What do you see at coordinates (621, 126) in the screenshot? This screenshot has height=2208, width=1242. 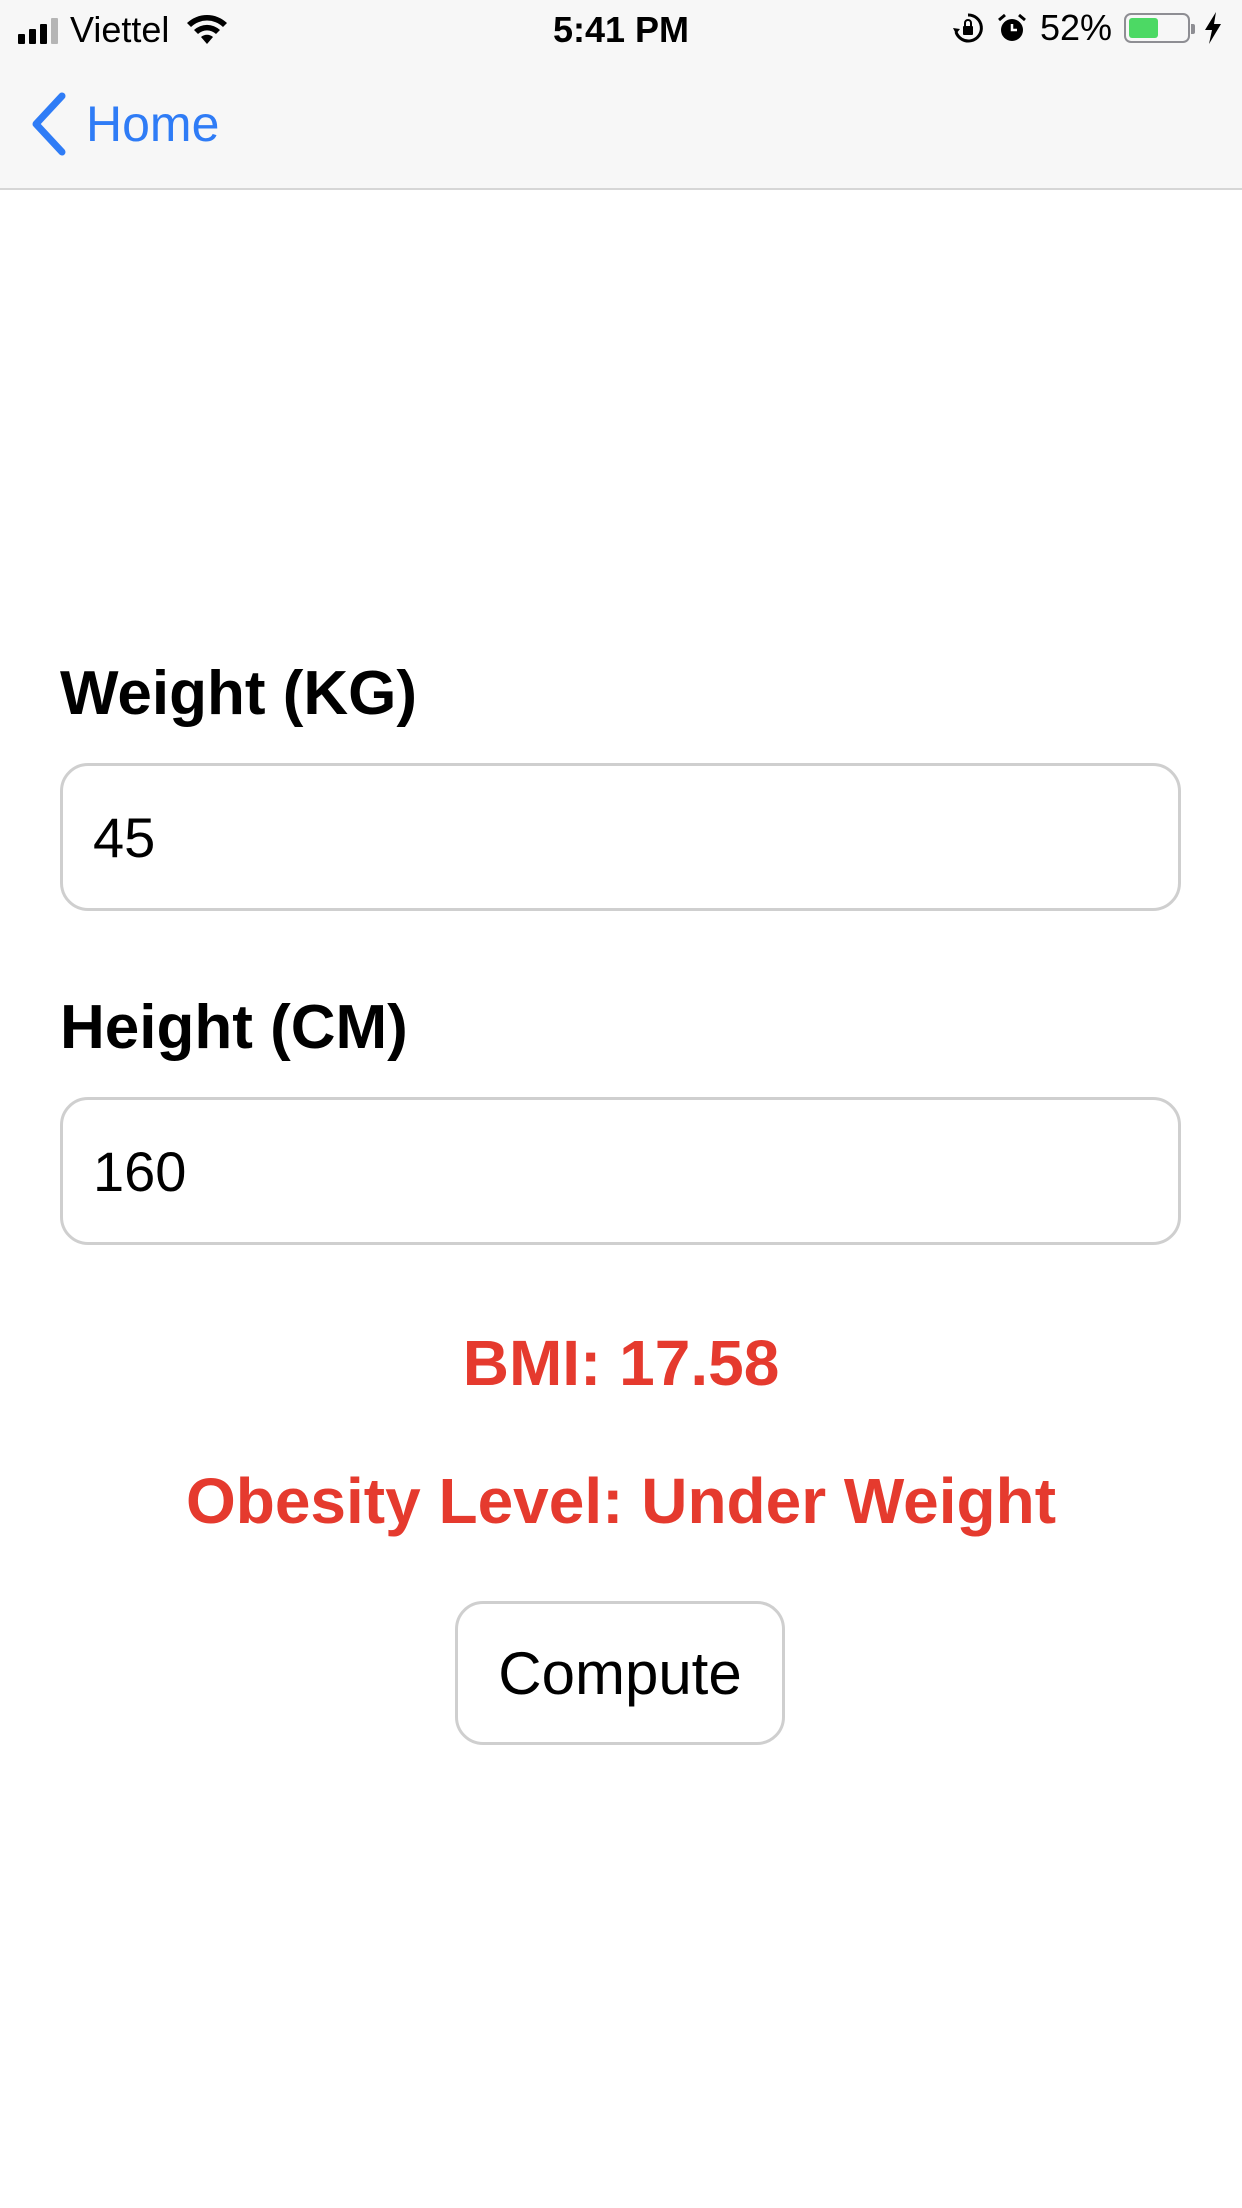 I see `navigation-bar: Home` at bounding box center [621, 126].